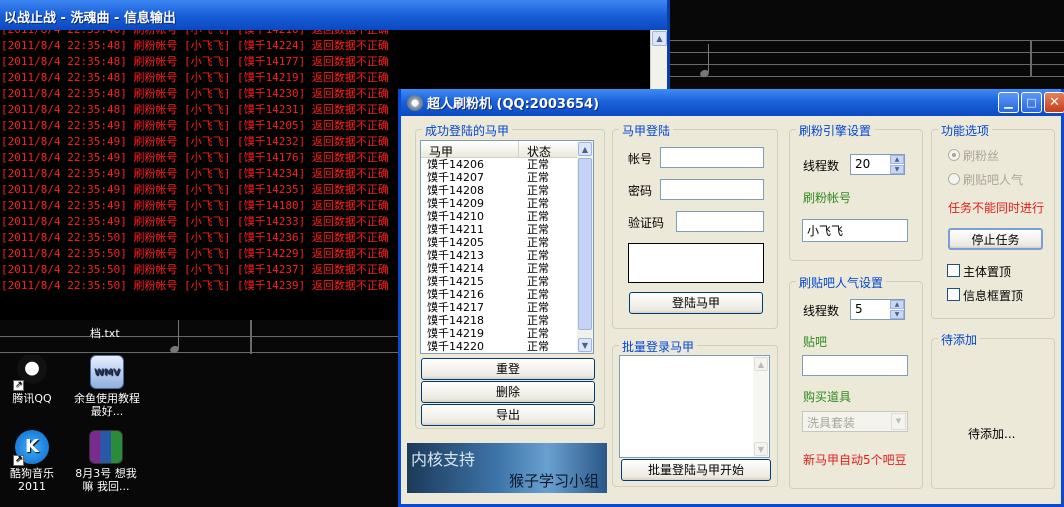 The height and width of the screenshot is (507, 1064). Describe the element at coordinates (455, 177) in the screenshot. I see `account-name: 馍千14207` at that location.